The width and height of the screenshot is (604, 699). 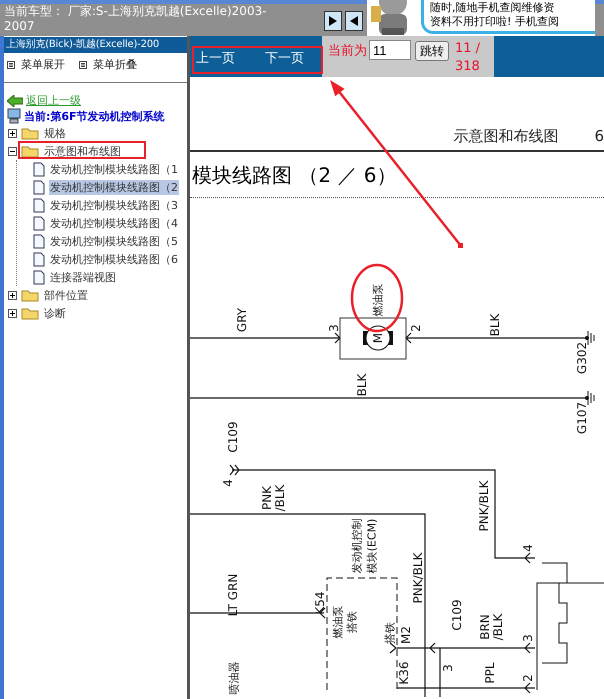 I want to click on computer-icon, so click(x=14, y=116).